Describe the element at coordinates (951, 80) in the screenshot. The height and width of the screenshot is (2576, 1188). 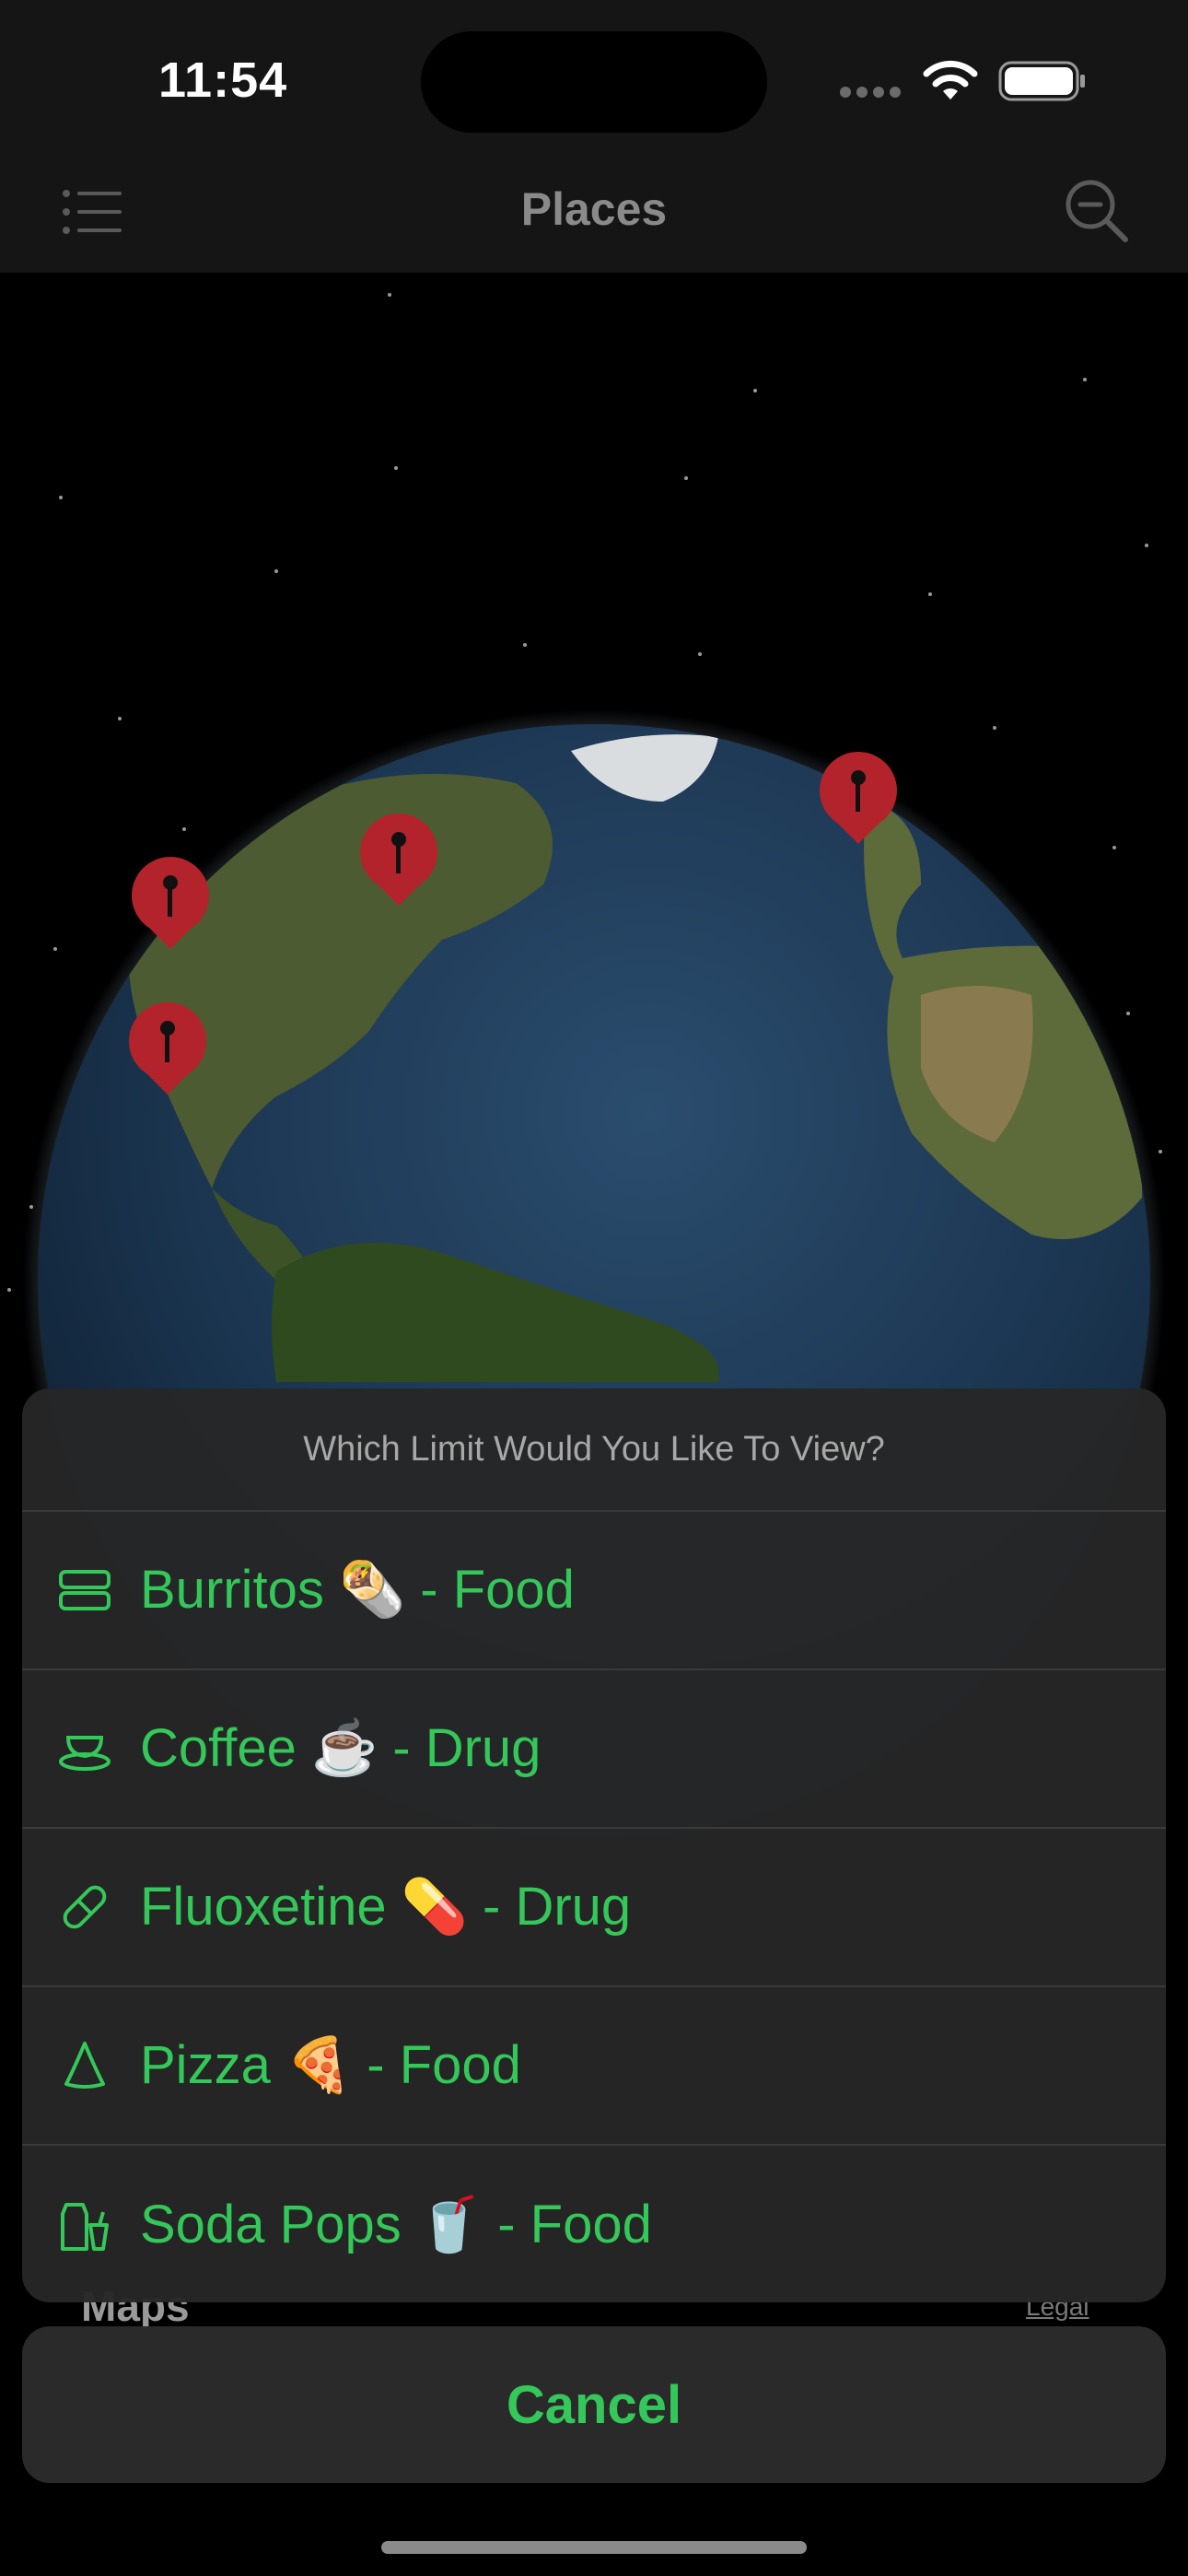
I see `wifi-icon` at that location.